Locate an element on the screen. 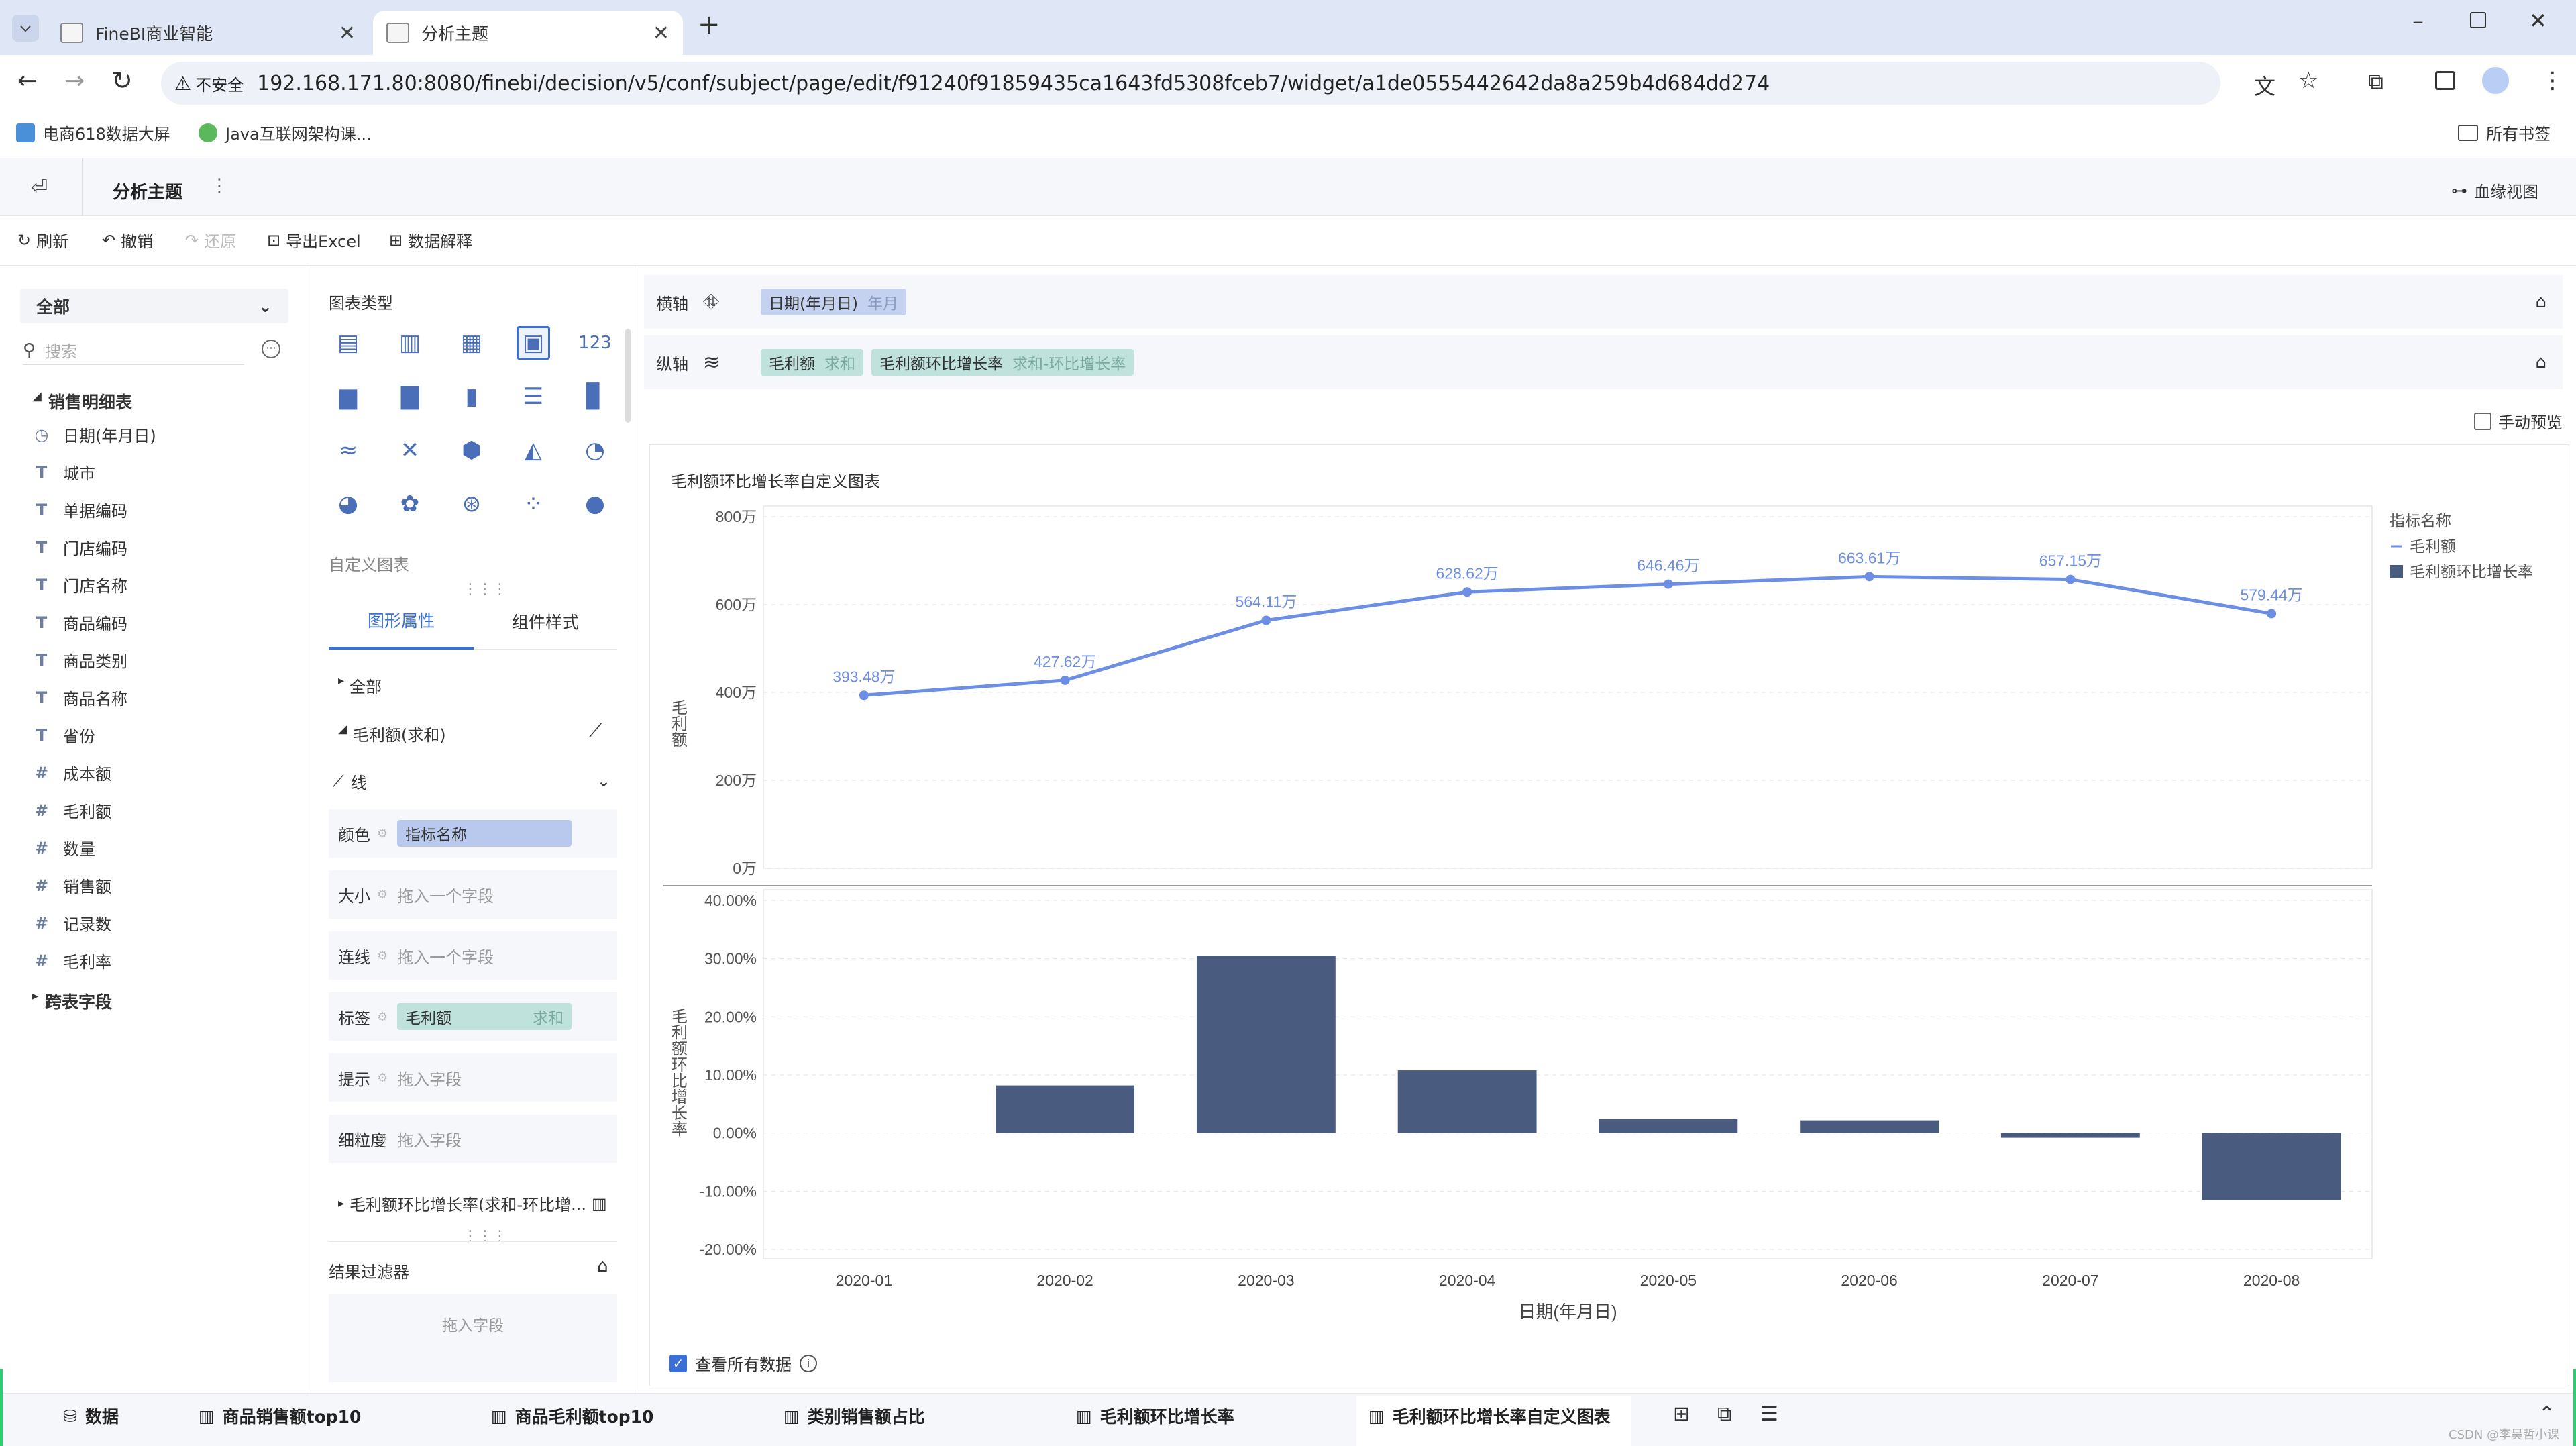 Image resolution: width=2576 pixels, height=1446 pixels. browser-tab-analysis: 分析主题 ✕ is located at coordinates (528, 33).